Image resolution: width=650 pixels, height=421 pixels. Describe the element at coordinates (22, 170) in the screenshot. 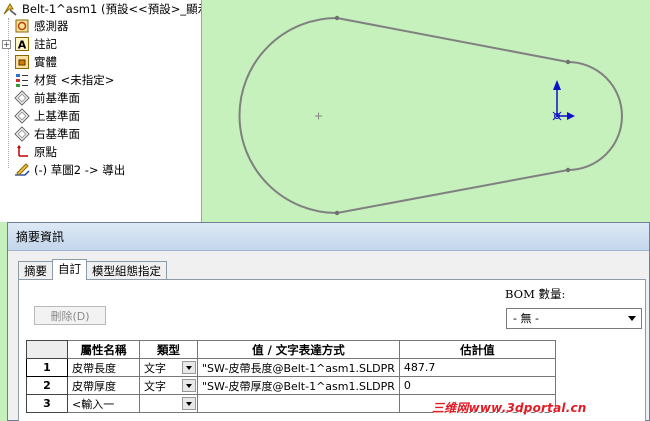

I see `sketch-icon` at that location.